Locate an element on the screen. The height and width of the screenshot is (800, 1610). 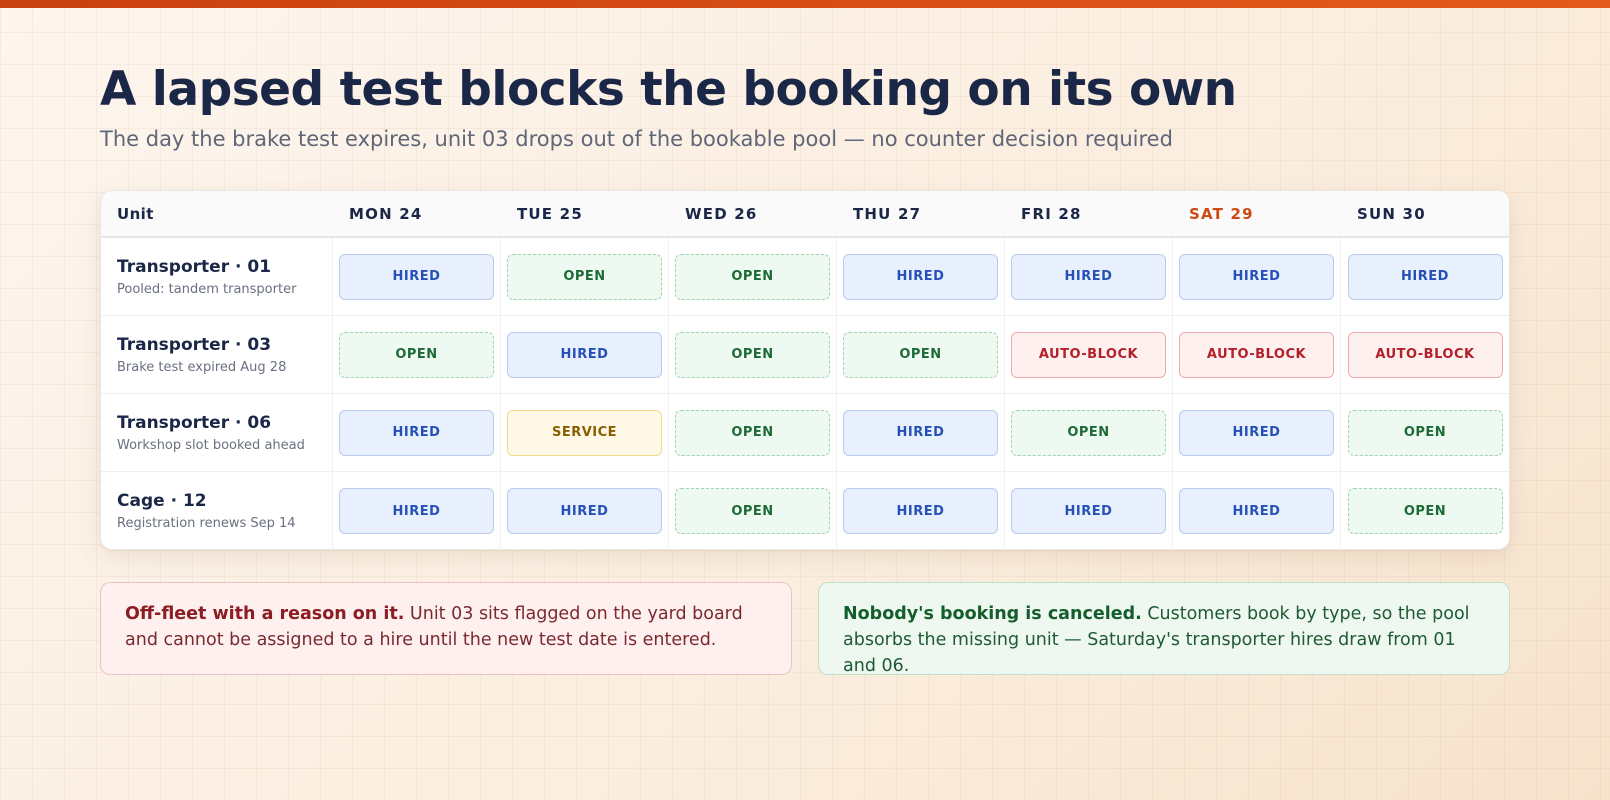
unit-column-header: Unit is located at coordinates (217, 213).